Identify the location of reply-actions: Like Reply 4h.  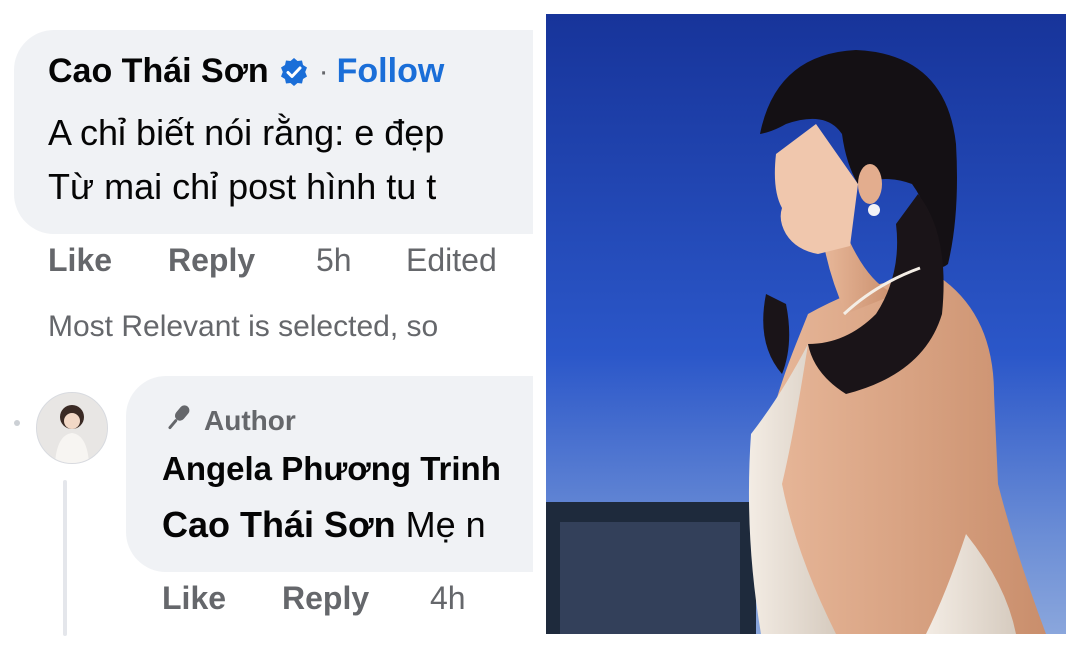
(314, 598).